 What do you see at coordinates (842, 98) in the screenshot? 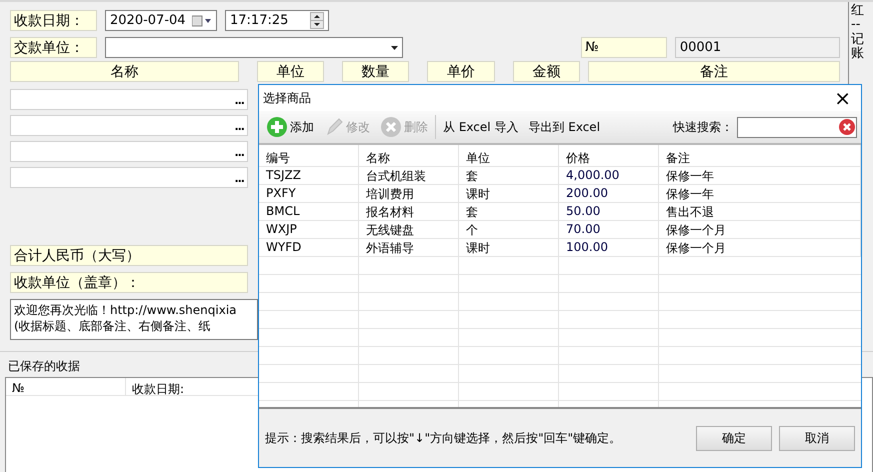
I see `close-button: ×` at bounding box center [842, 98].